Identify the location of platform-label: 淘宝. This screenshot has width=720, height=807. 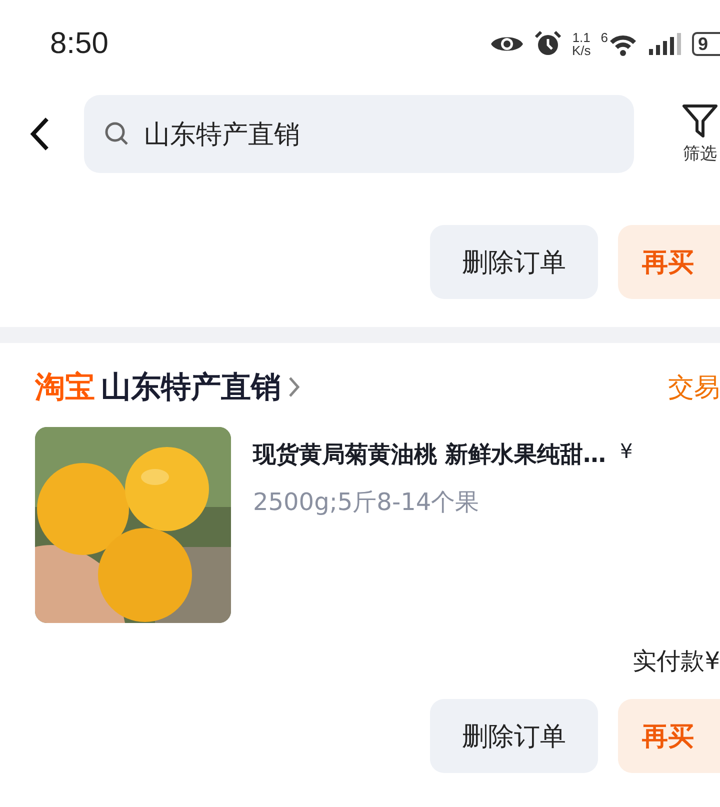
(65, 387).